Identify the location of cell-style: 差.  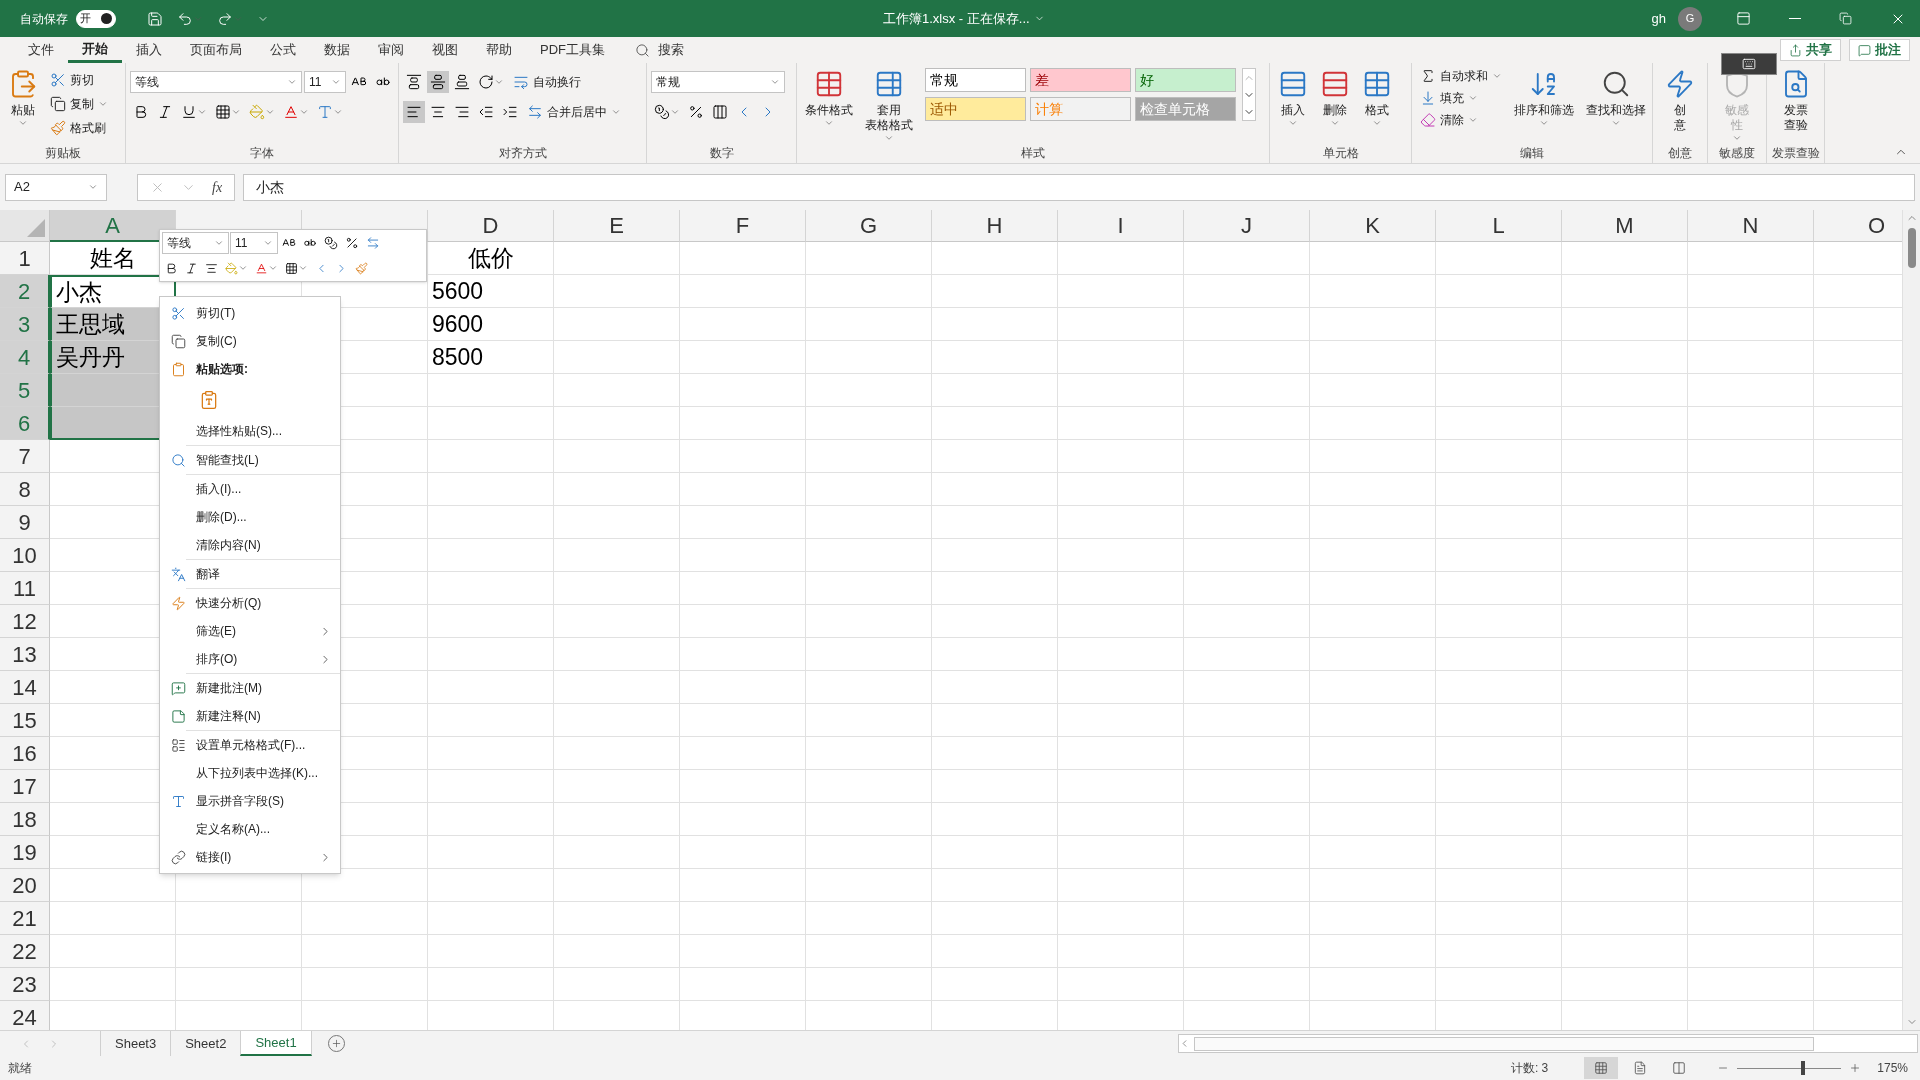
(1080, 80).